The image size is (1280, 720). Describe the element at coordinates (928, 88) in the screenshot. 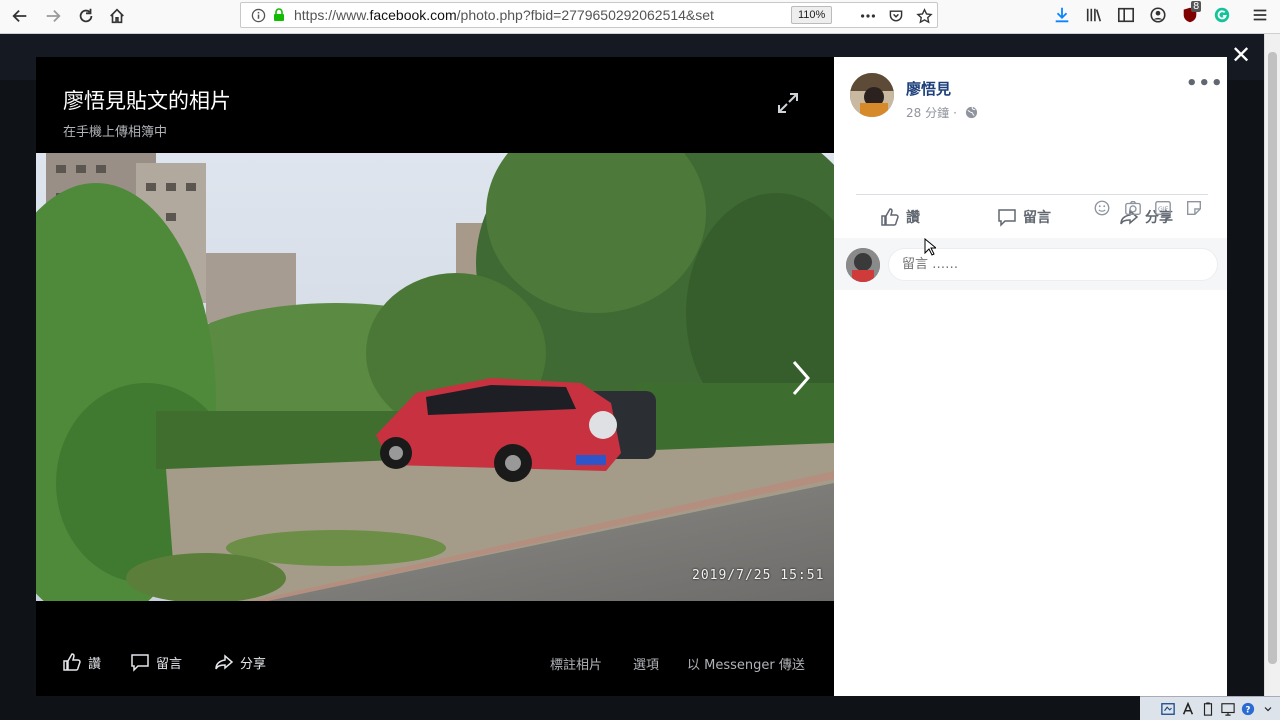

I see `author-name: 廖悟見` at that location.